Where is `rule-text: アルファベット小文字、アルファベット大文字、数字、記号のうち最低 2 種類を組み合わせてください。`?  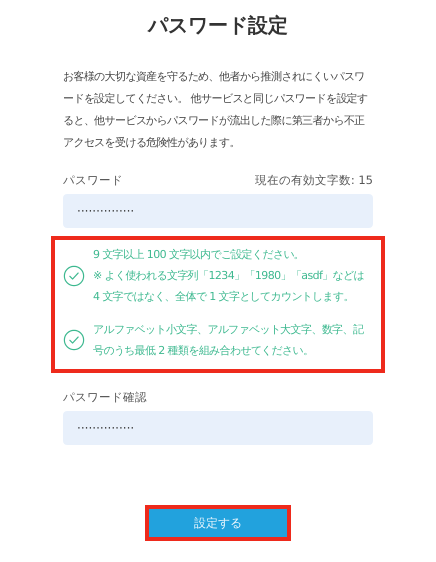 rule-text: アルファベット小文字、アルファベット大文字、数字、記号のうち最低 2 種類を組み合わせてください。 is located at coordinates (229, 340).